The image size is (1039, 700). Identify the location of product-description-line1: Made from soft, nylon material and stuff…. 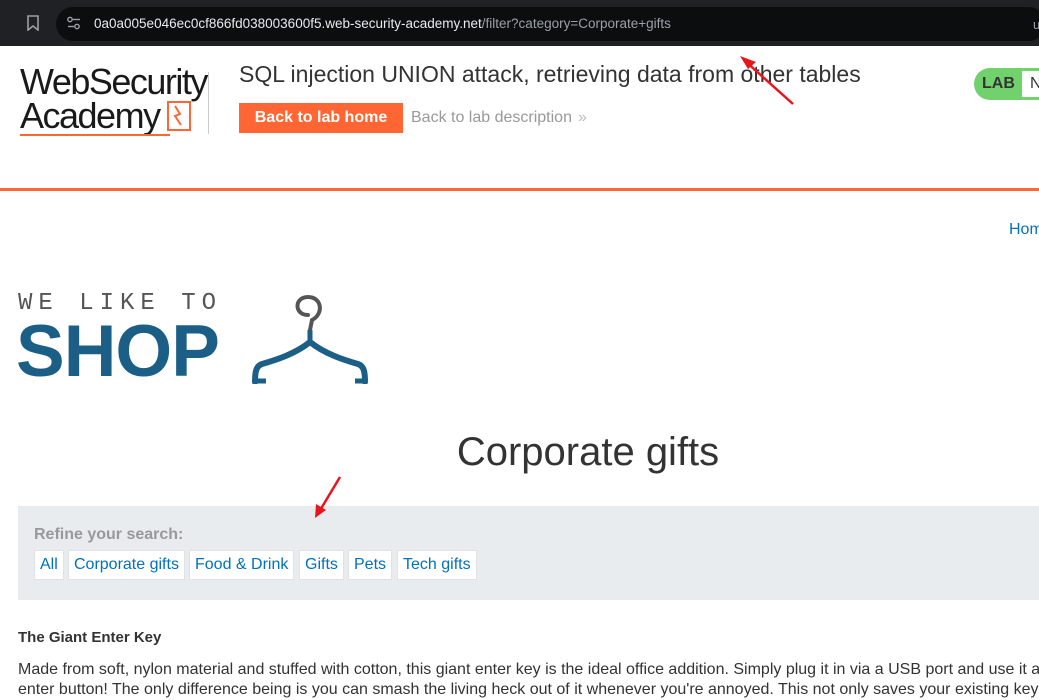
(528, 669).